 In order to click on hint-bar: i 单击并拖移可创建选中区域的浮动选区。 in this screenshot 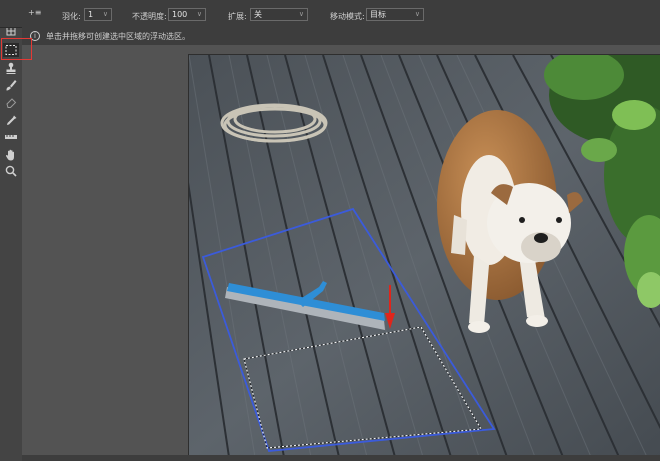, I will do `click(341, 36)`.